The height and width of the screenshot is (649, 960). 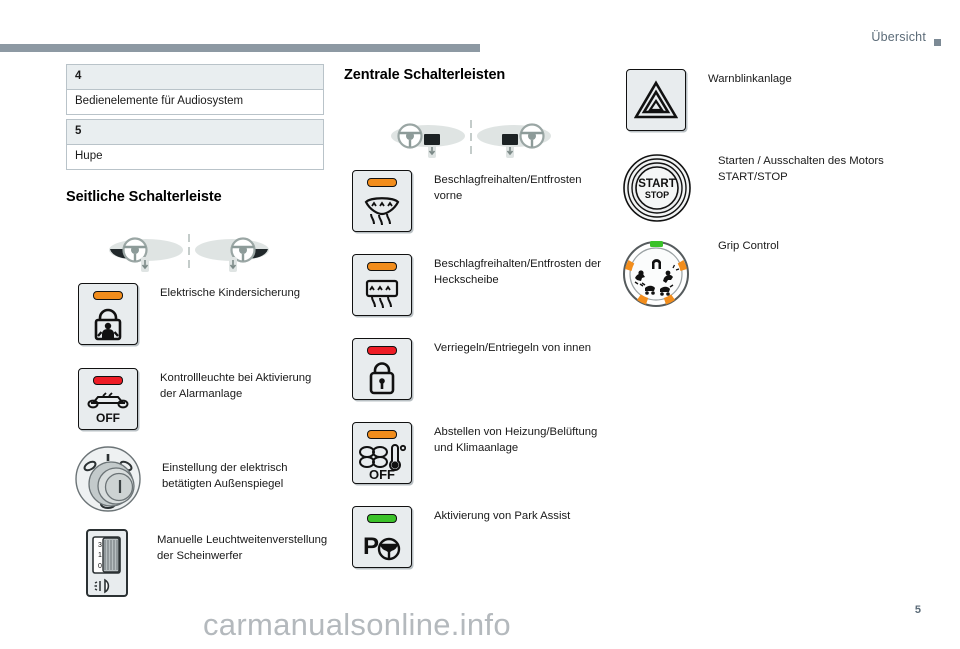 What do you see at coordinates (382, 293) in the screenshot?
I see `rear-screen-demist-icon` at bounding box center [382, 293].